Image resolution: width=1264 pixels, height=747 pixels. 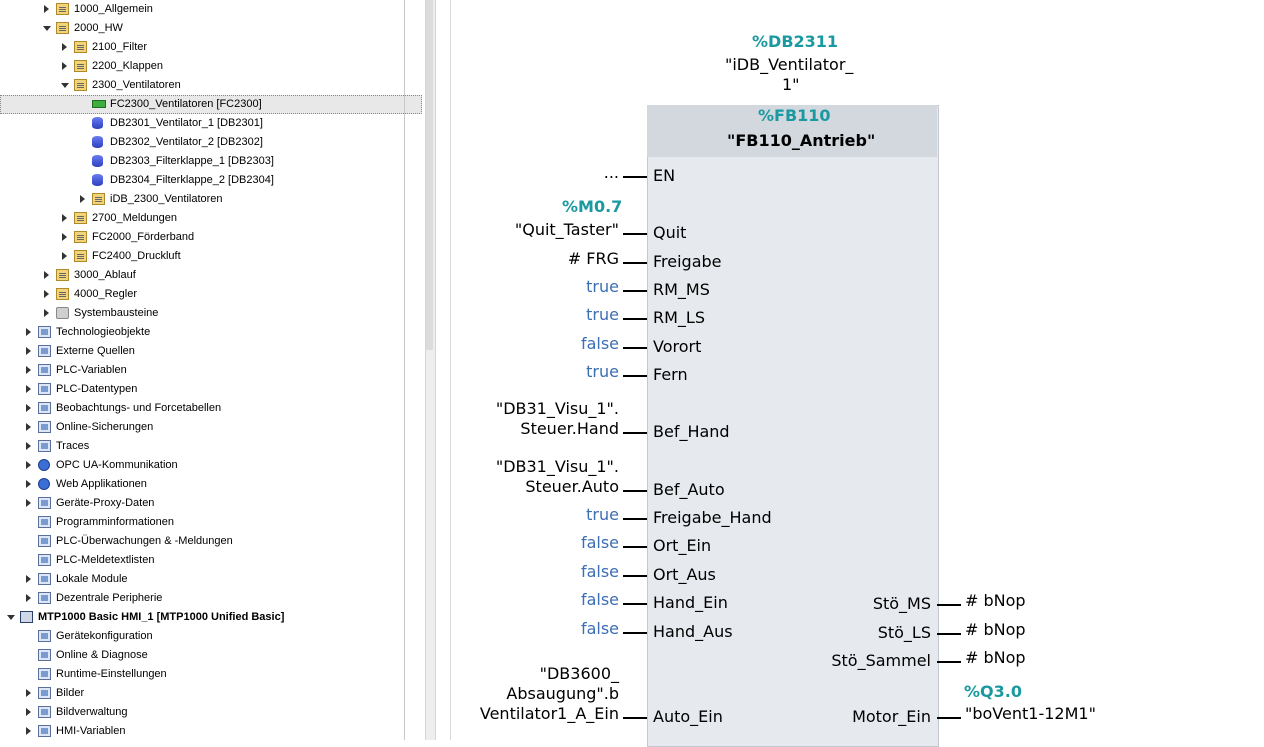 I want to click on tree-item: DB2303_Filterklappe_1 [DB2303], so click(x=211, y=161).